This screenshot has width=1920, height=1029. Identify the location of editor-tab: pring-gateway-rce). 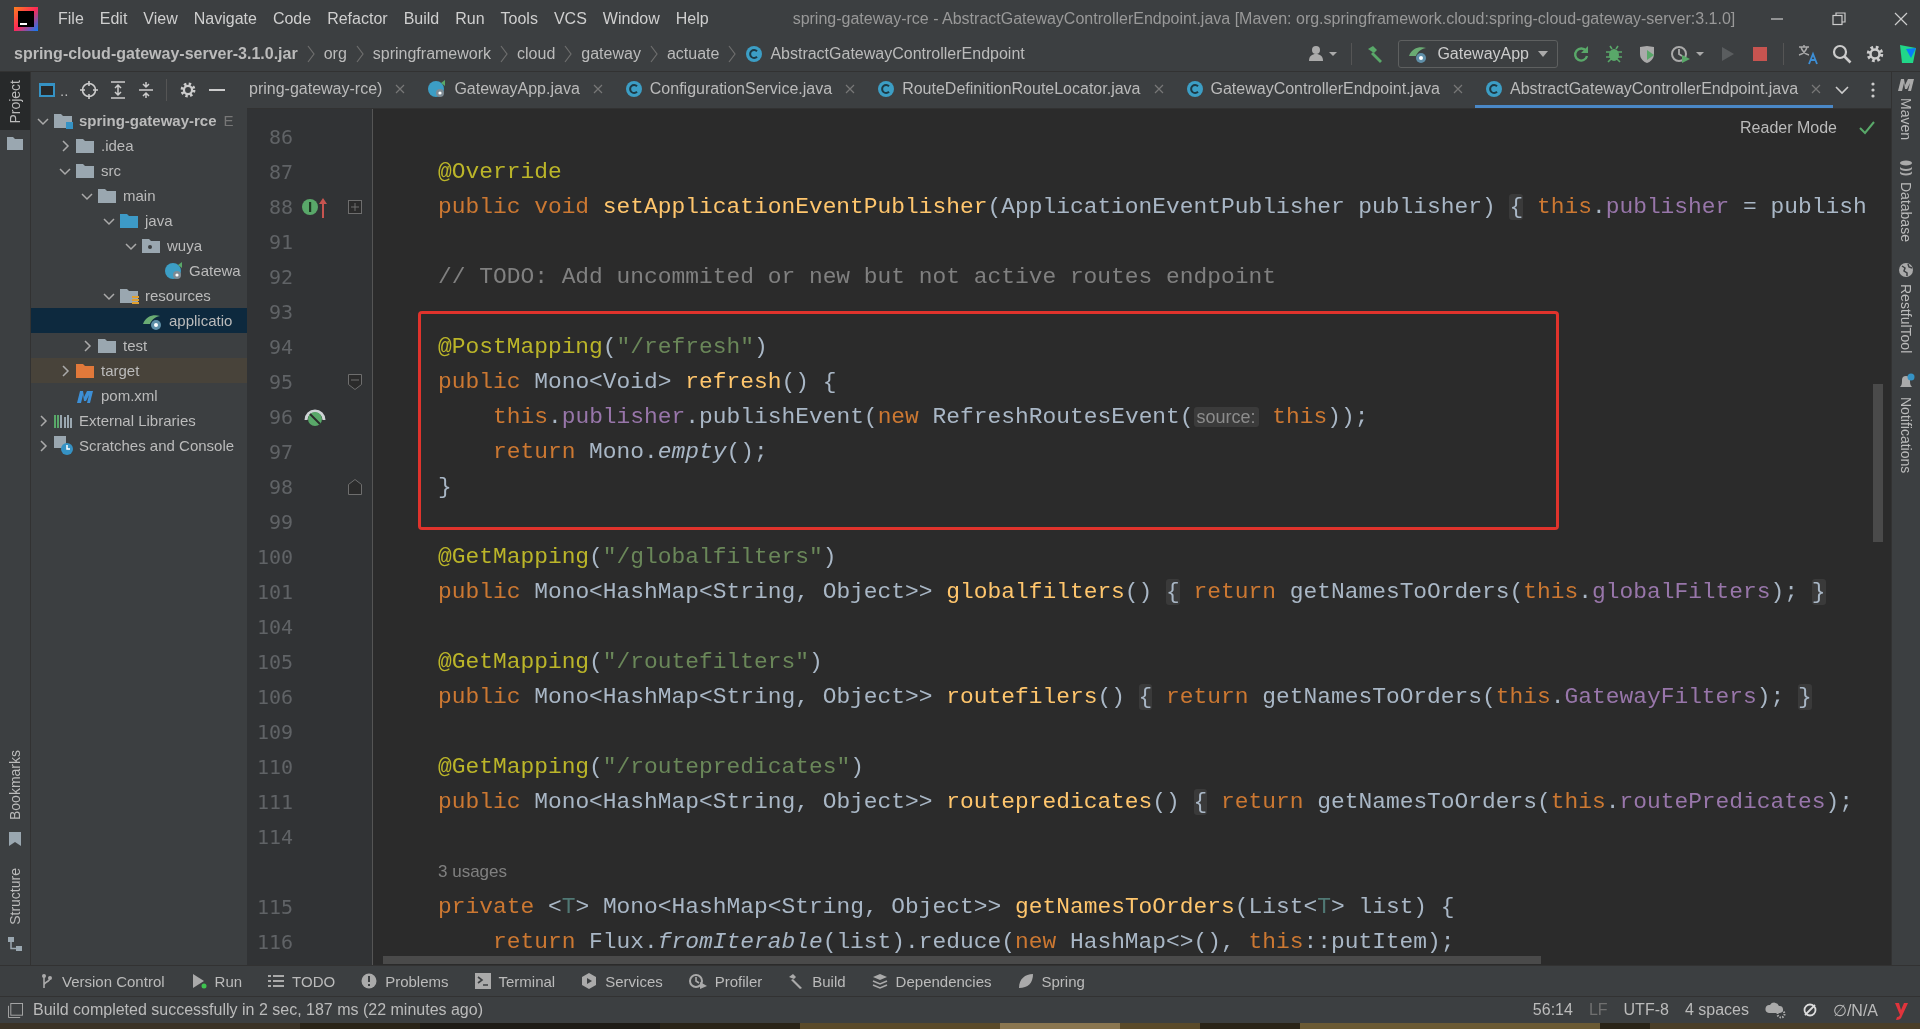
(332, 90).